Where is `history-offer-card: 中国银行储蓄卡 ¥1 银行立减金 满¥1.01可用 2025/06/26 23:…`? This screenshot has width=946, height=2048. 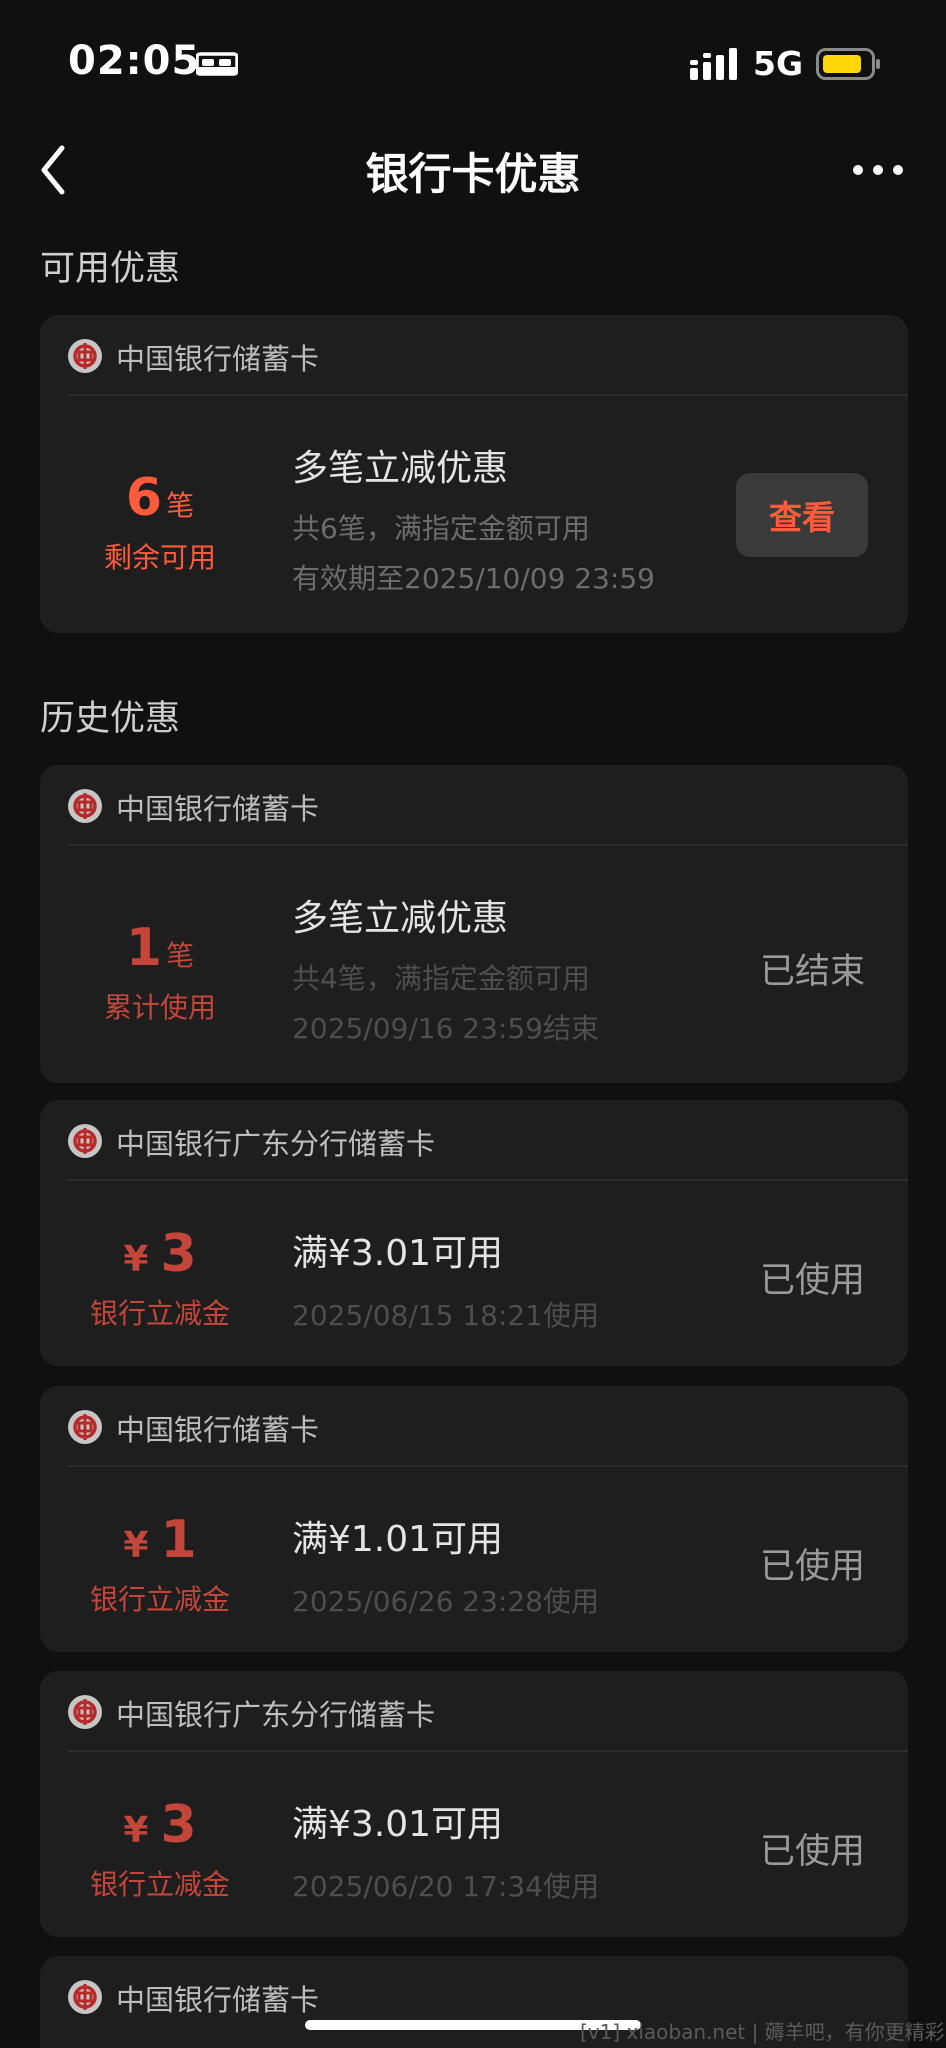 history-offer-card: 中国银行储蓄卡 ¥1 银行立减金 满¥1.01可用 2025/06/26 23:… is located at coordinates (474, 1519).